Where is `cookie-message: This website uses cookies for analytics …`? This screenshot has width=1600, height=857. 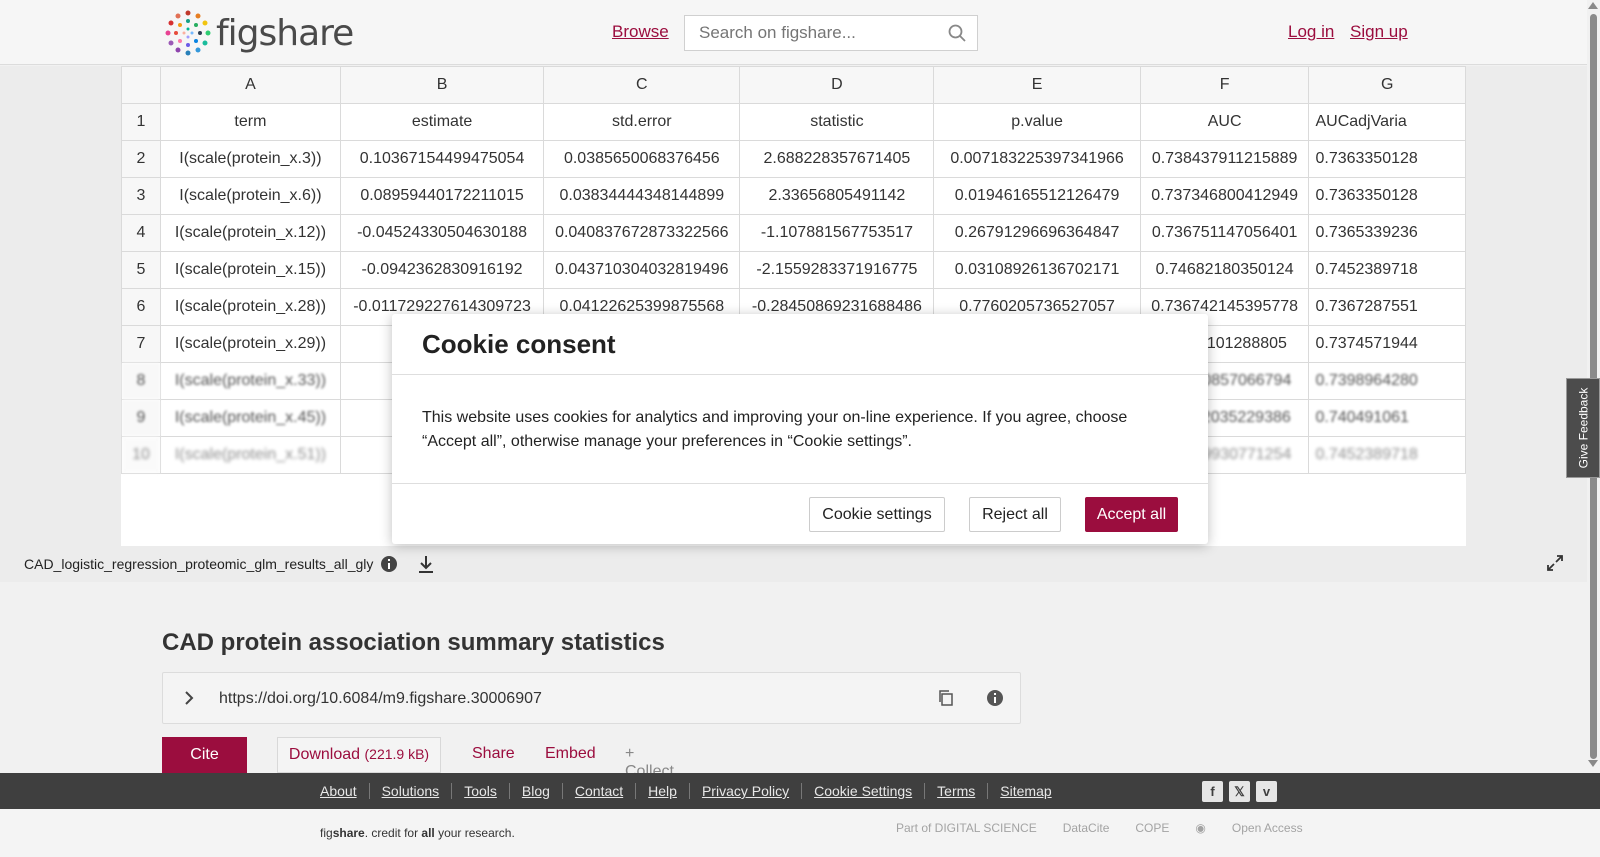 cookie-message: This website uses cookies for analytics … is located at coordinates (775, 429).